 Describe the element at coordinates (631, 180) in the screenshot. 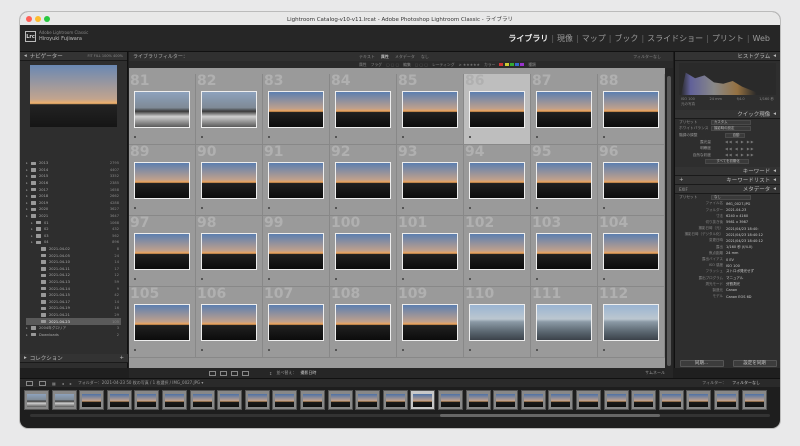

I see `grid-cell: 96` at that location.